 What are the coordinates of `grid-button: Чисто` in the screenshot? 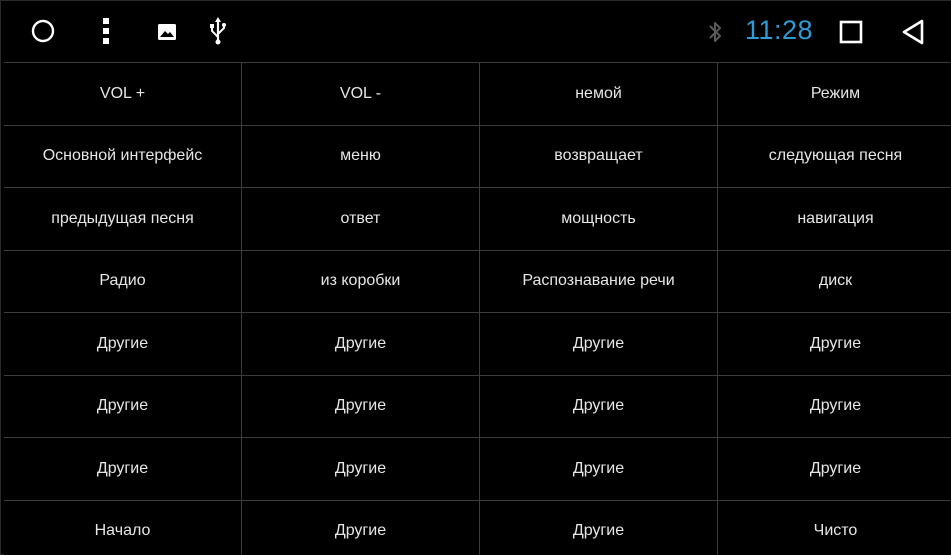 It's located at (834, 527).